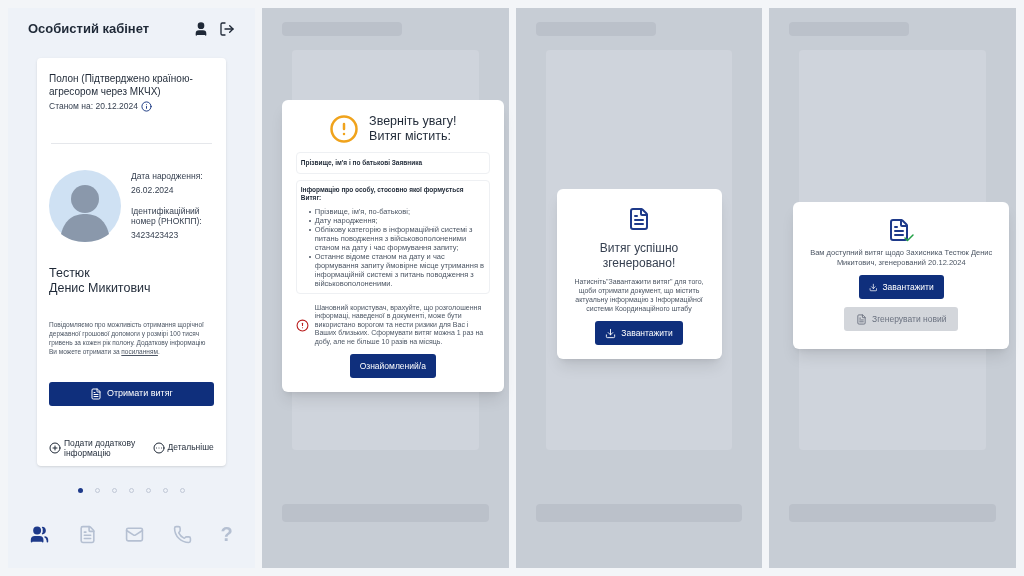 The height and width of the screenshot is (576, 1024). Describe the element at coordinates (413, 129) in the screenshot. I see `dialog-title: Зверніть увагу! Витяг містить:` at that location.